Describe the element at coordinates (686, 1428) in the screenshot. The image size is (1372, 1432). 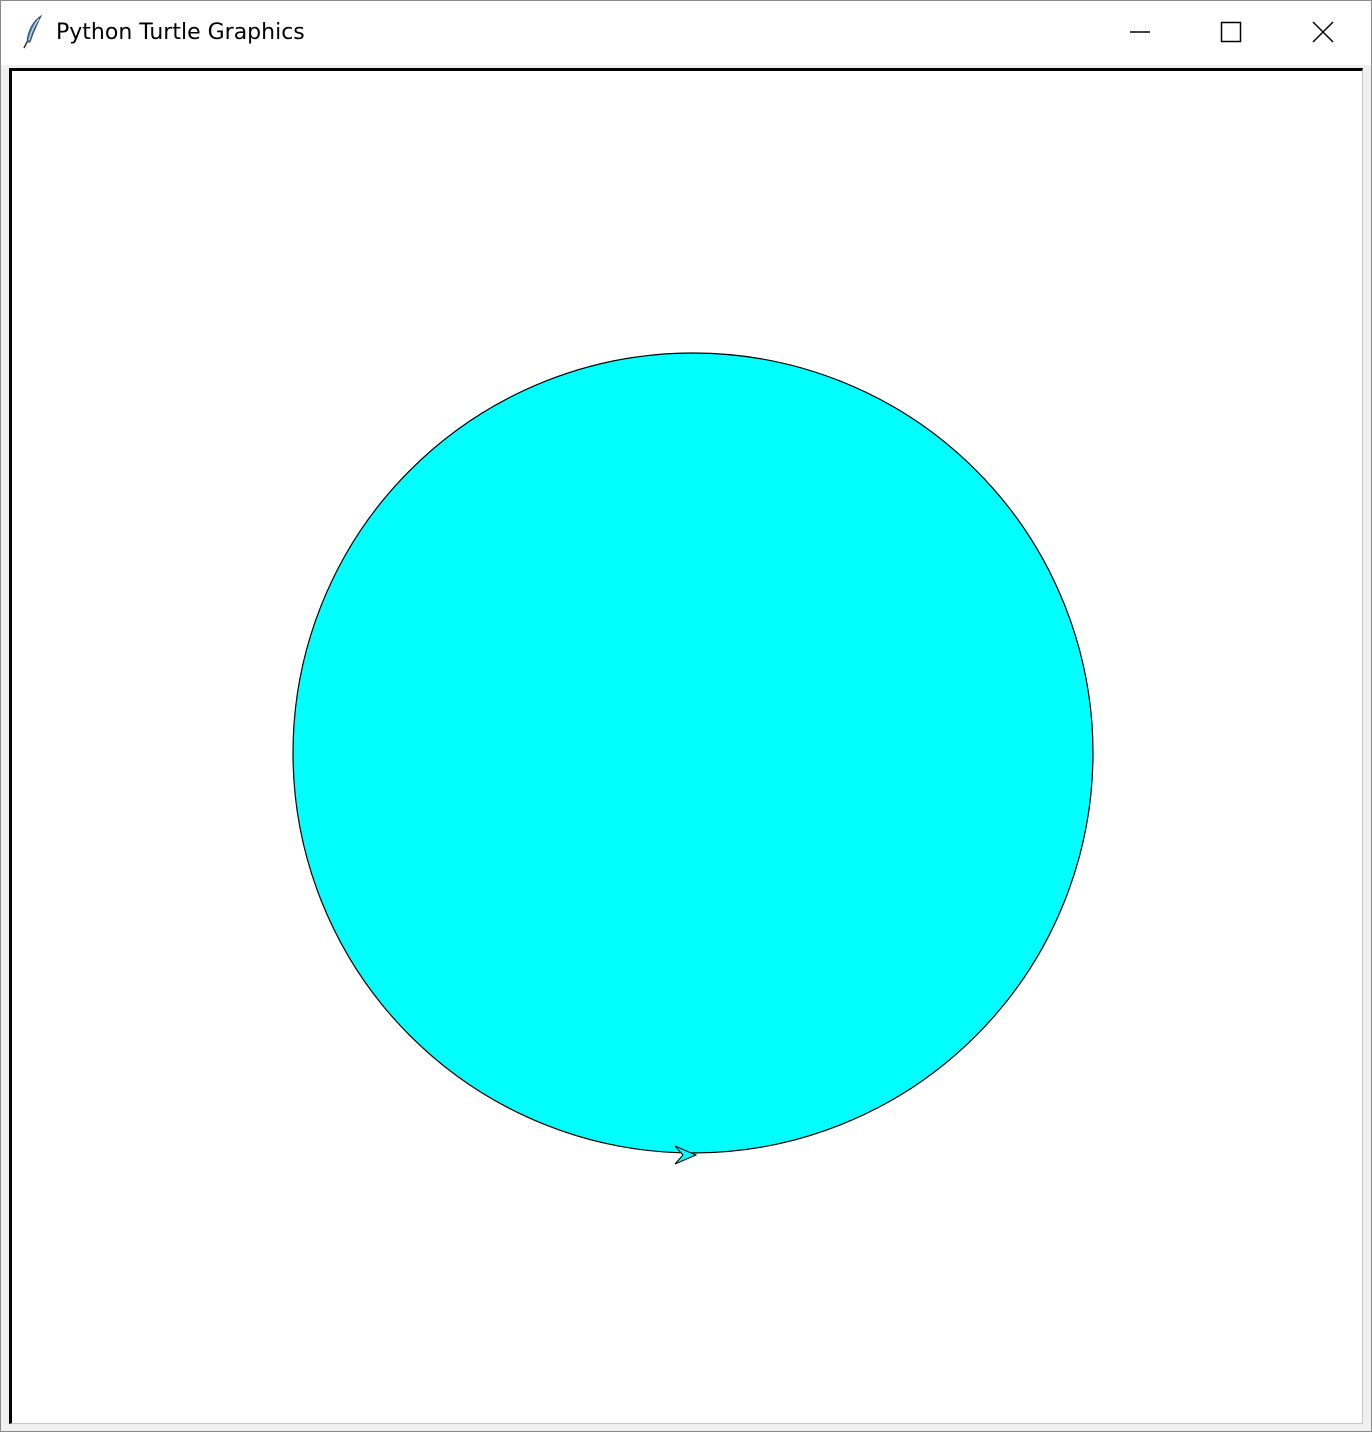
I see `window-bottom-edge` at that location.